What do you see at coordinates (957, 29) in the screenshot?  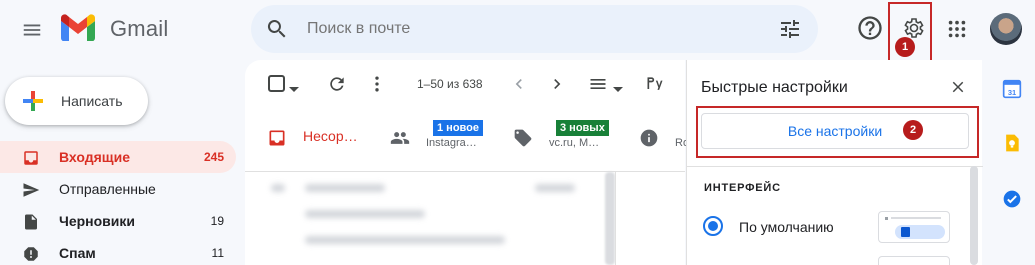 I see `apps-grid-icon` at bounding box center [957, 29].